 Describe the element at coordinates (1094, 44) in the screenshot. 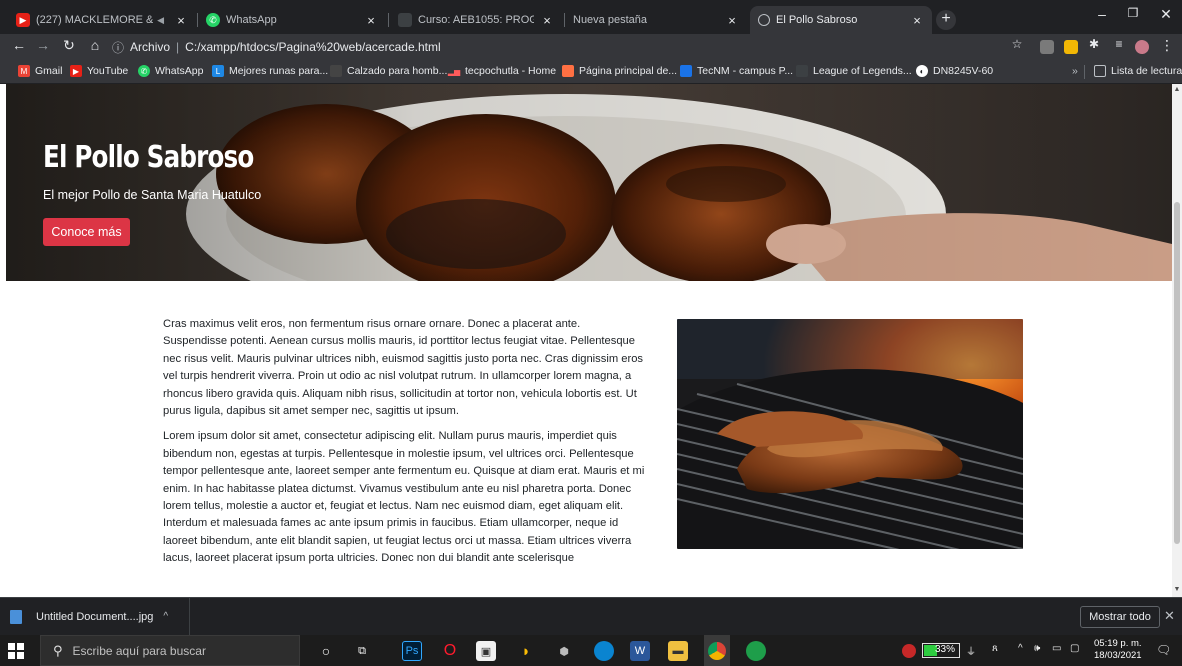

I see `extensions-puzzle-icon: ✱` at that location.